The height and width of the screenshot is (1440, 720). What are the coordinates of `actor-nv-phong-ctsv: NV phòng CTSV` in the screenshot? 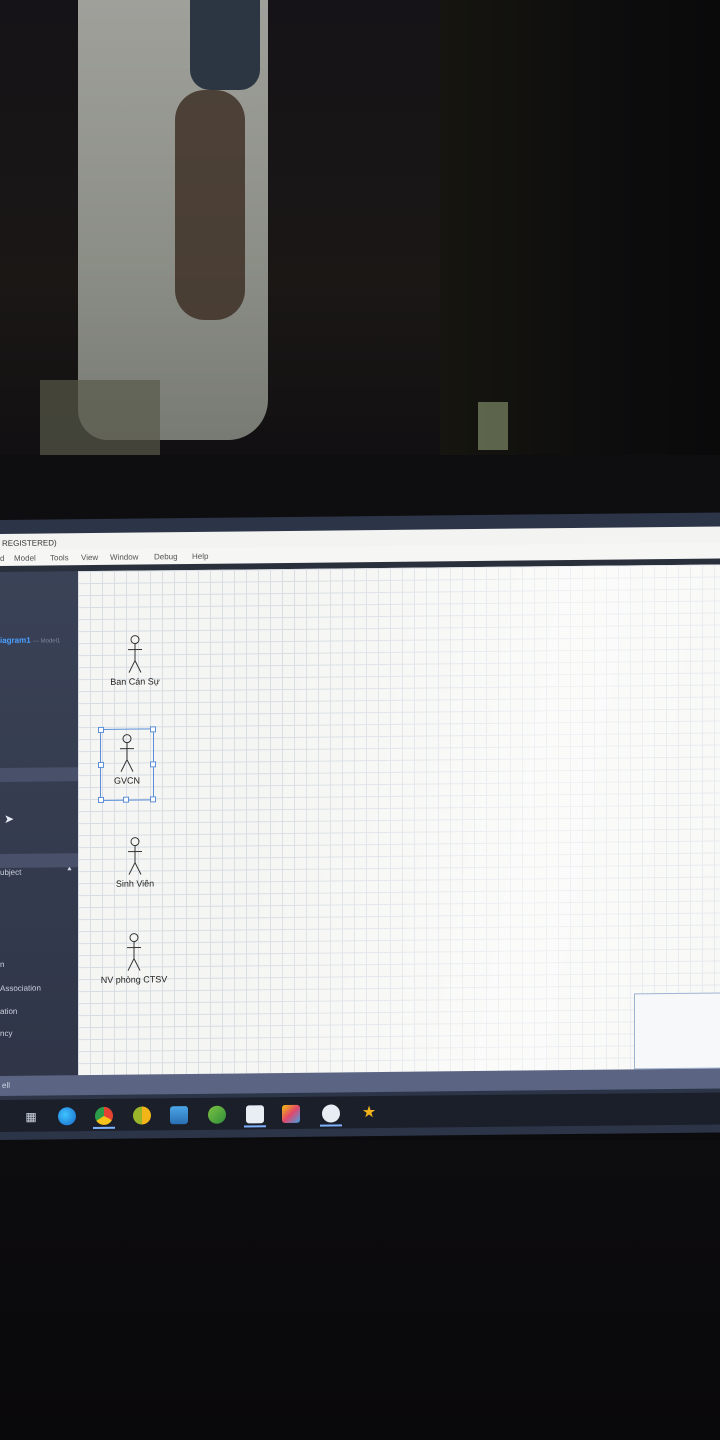 It's located at (134, 958).